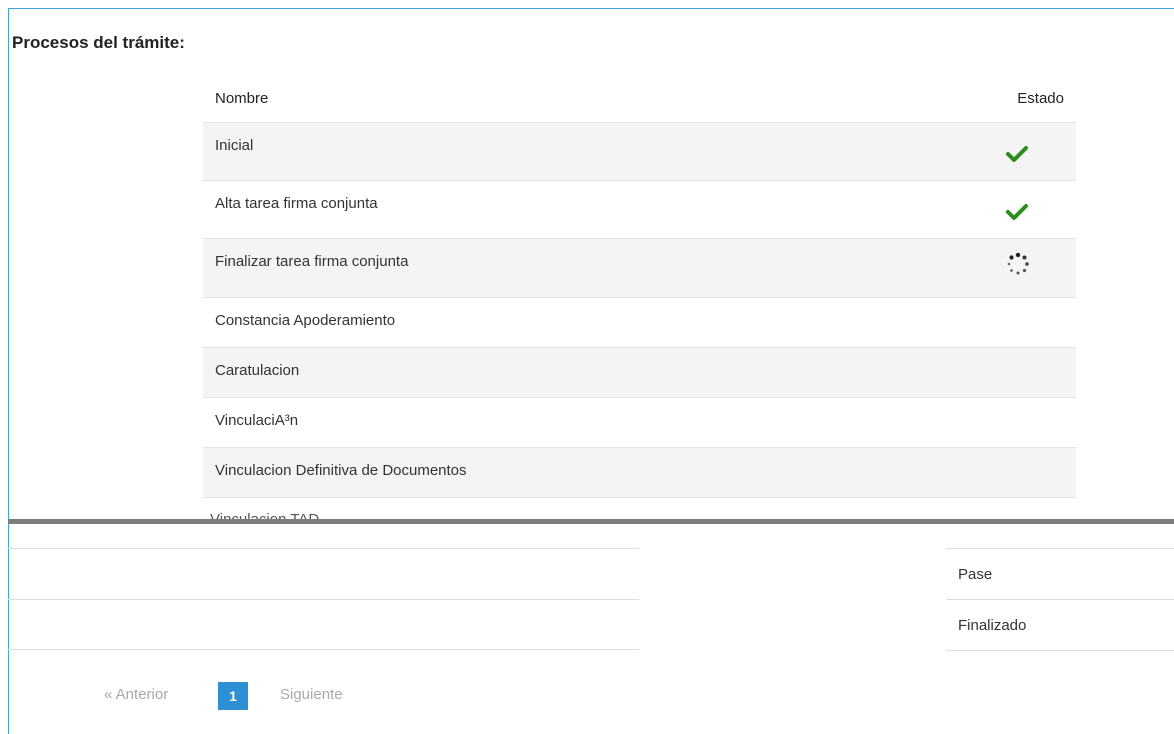 This screenshot has height=734, width=1174. What do you see at coordinates (992, 625) in the screenshot?
I see `state-label: Finalizado` at bounding box center [992, 625].